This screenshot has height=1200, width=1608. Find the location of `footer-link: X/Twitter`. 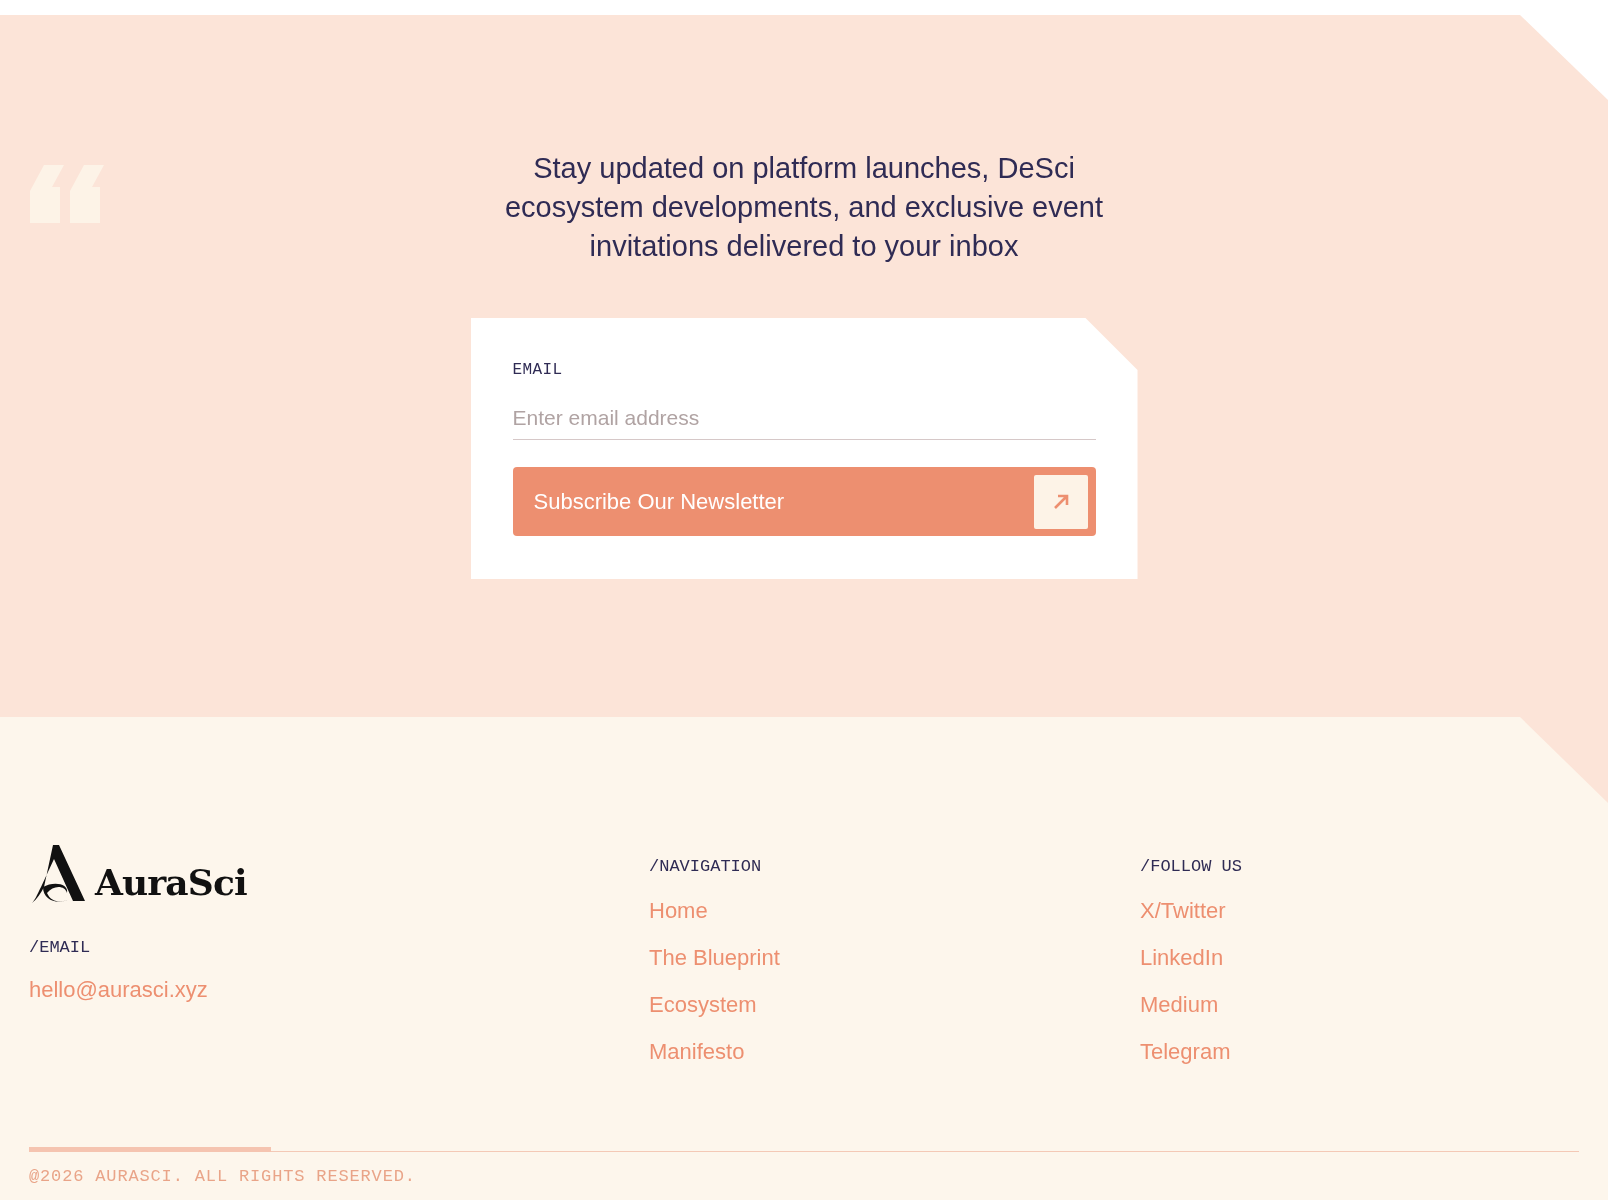

footer-link: X/Twitter is located at coordinates (1191, 910).